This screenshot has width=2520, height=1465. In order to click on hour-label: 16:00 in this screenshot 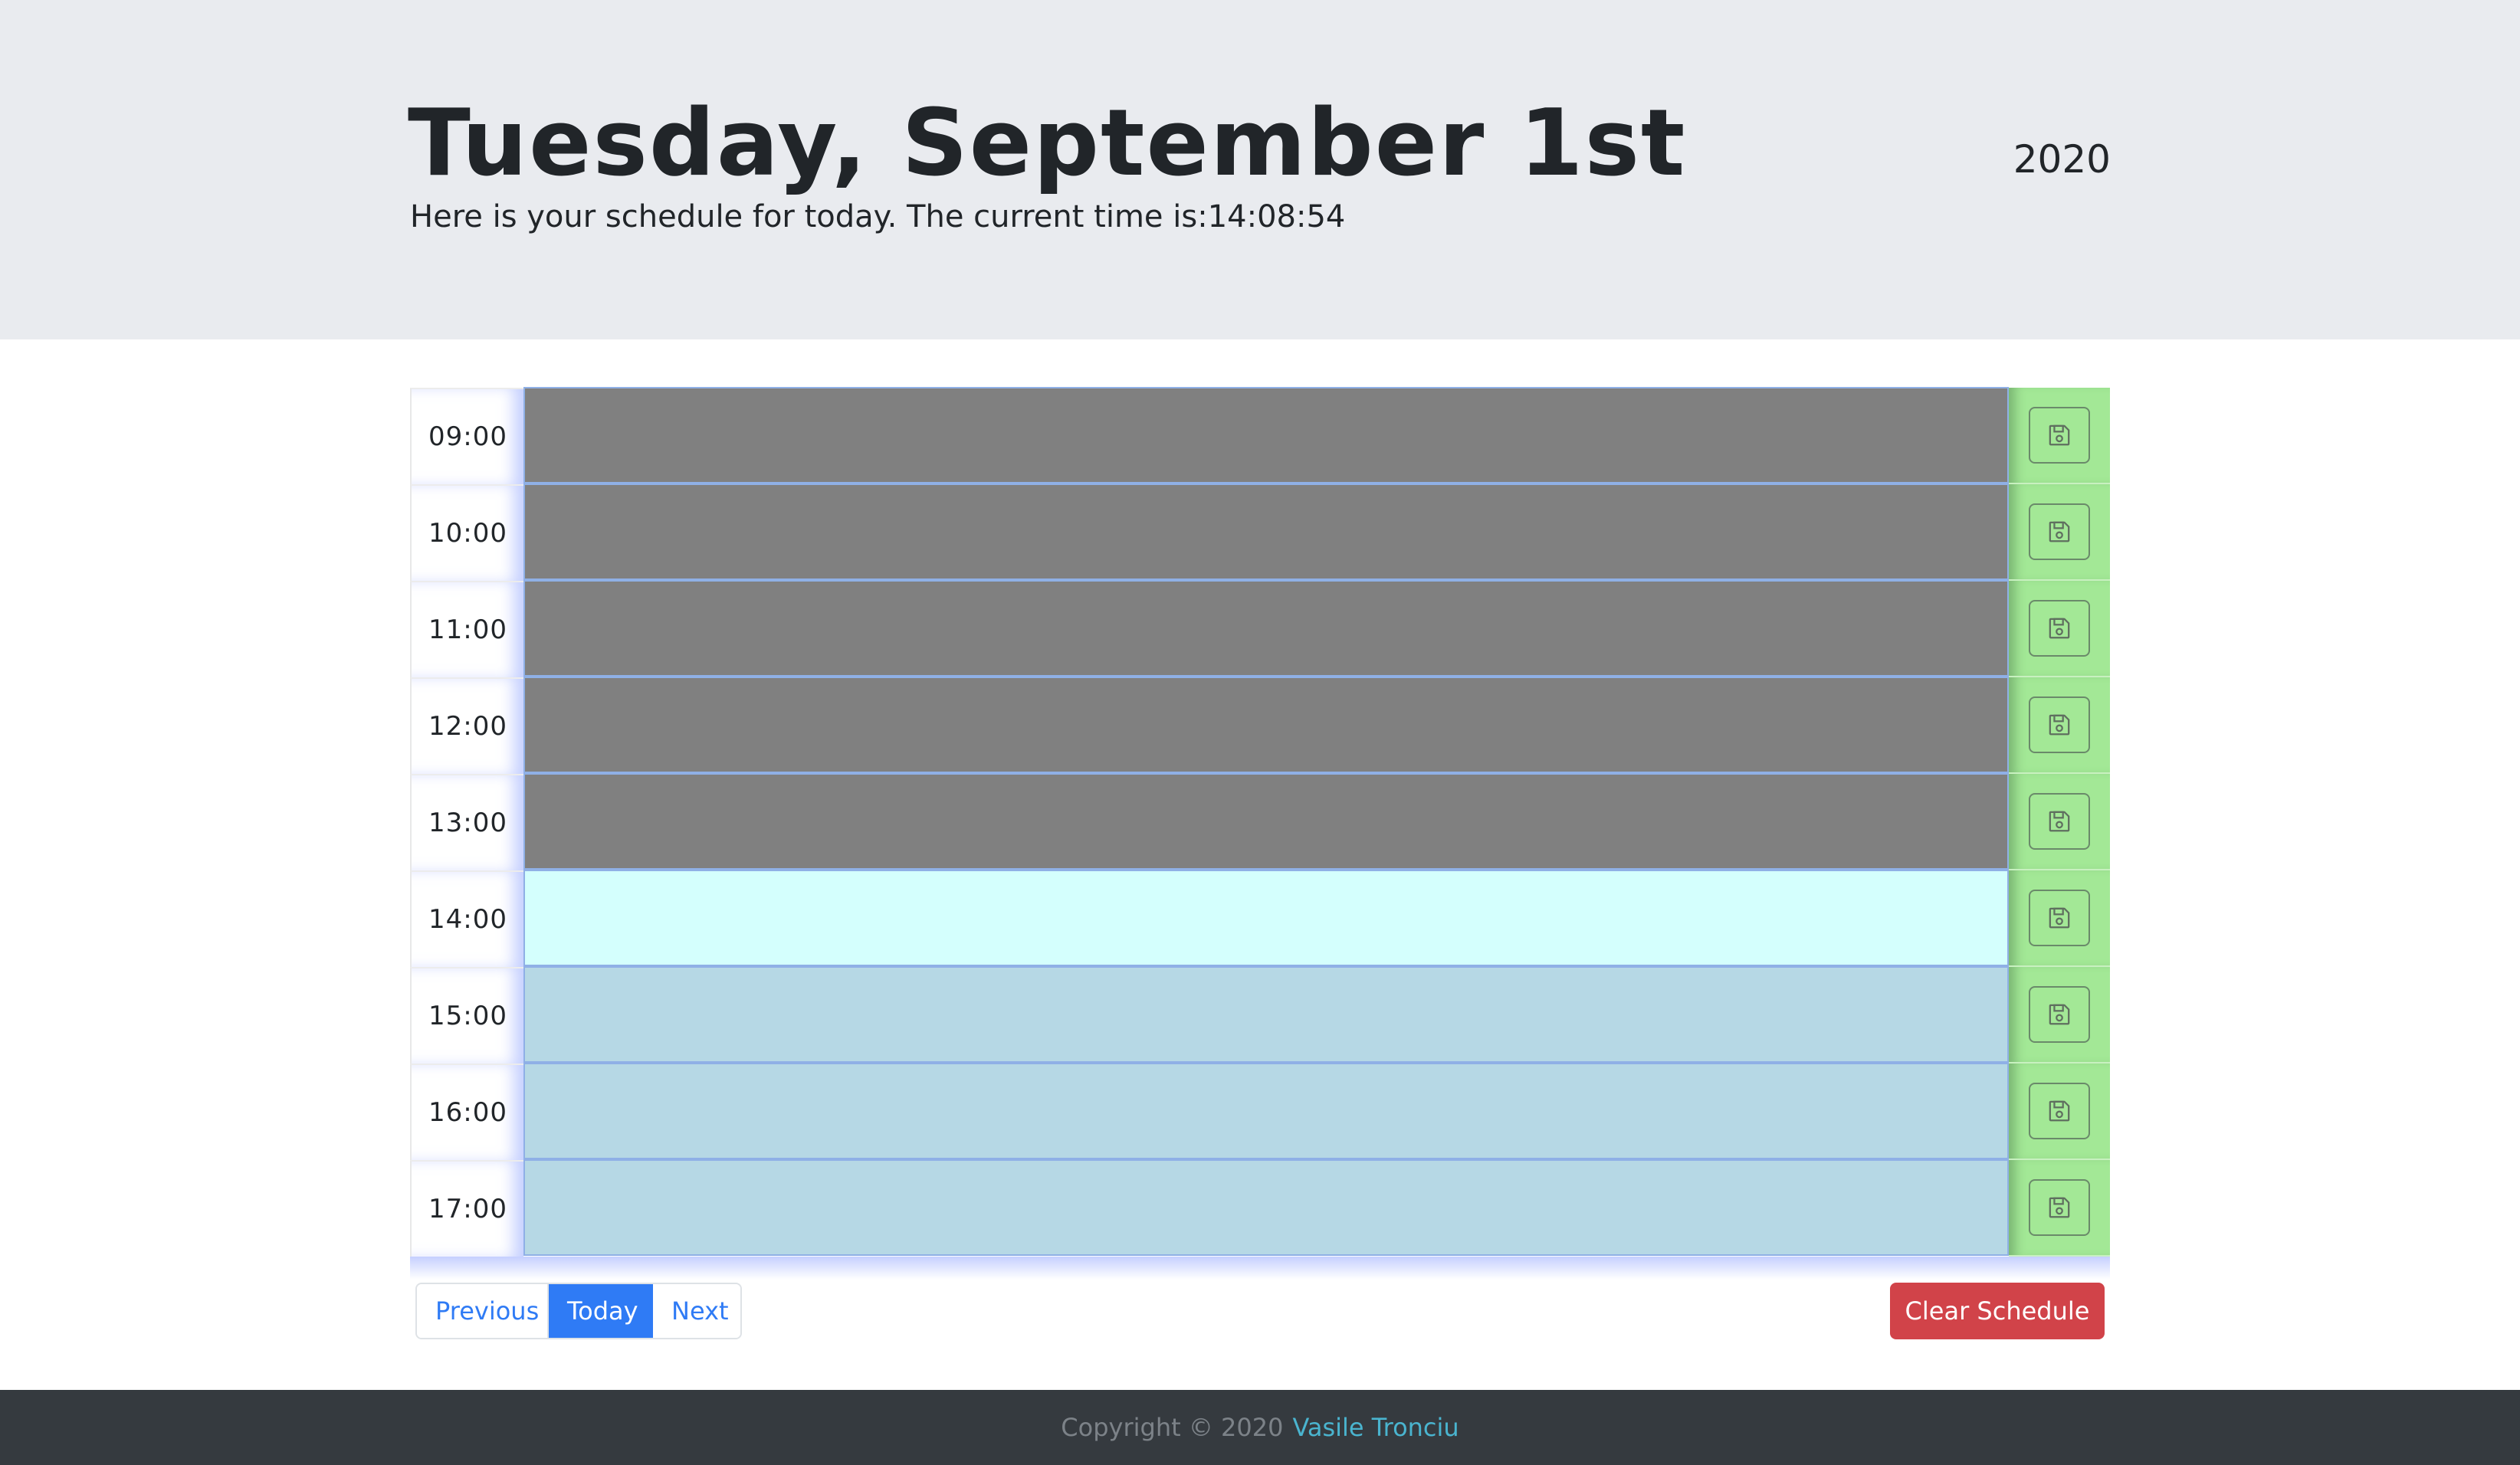, I will do `click(466, 1112)`.